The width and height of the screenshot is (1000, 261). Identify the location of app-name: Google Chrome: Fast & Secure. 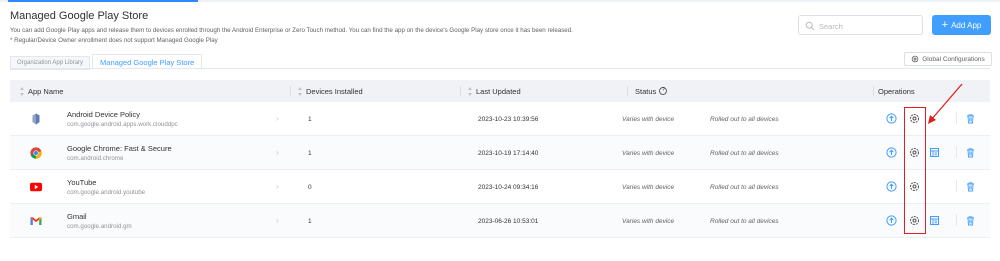
(119, 148).